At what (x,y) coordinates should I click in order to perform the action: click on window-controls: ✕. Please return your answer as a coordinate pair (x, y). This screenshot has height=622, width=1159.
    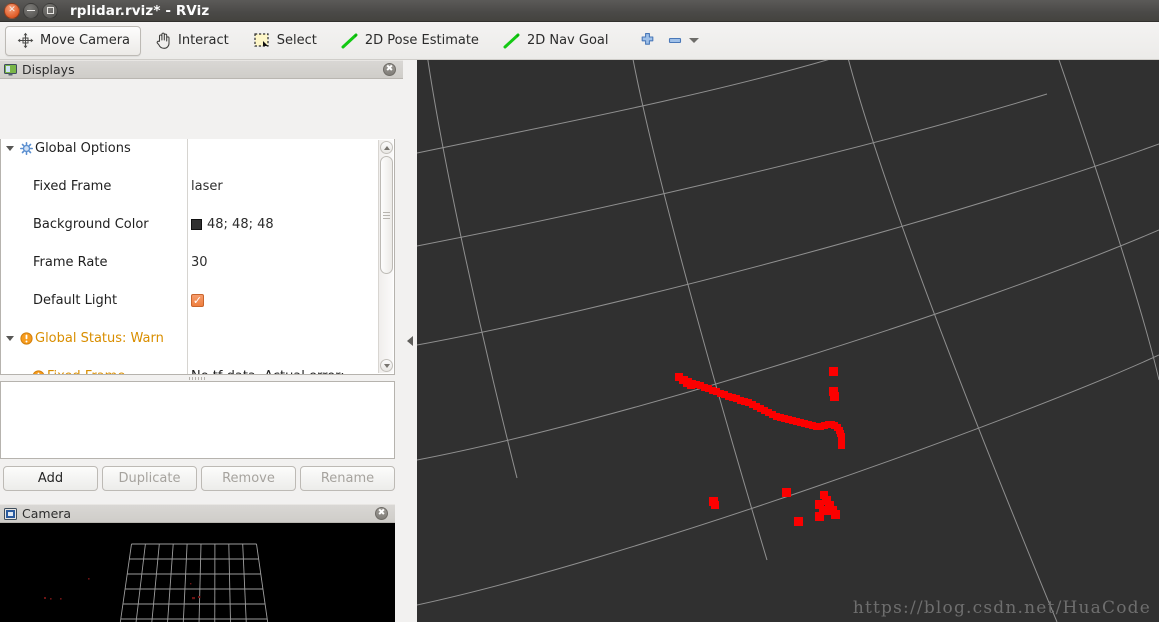
    Looking at the image, I should click on (29, 10).